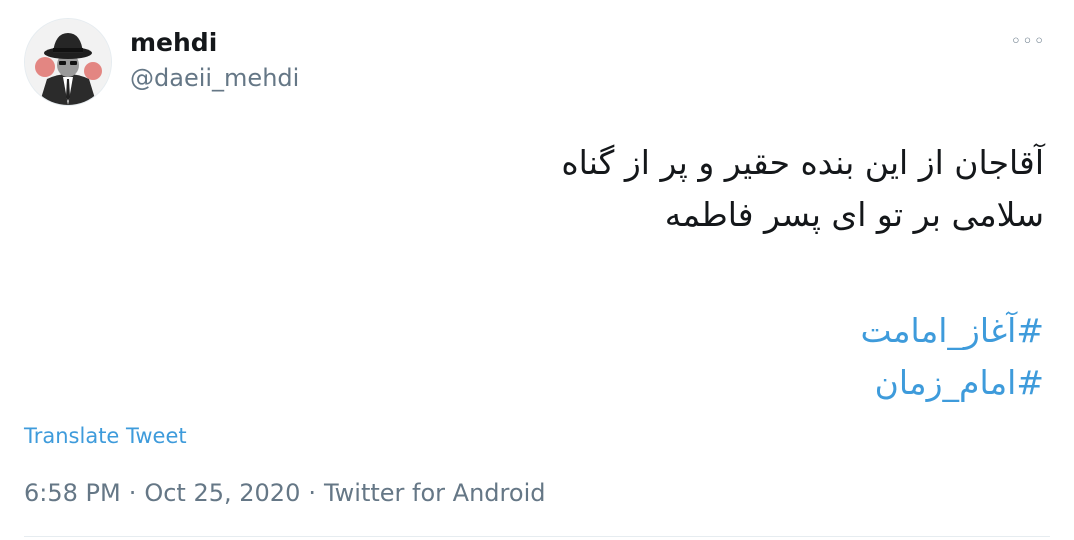 The image size is (1074, 540). I want to click on more-options-button: ◦◦◦, so click(1028, 42).